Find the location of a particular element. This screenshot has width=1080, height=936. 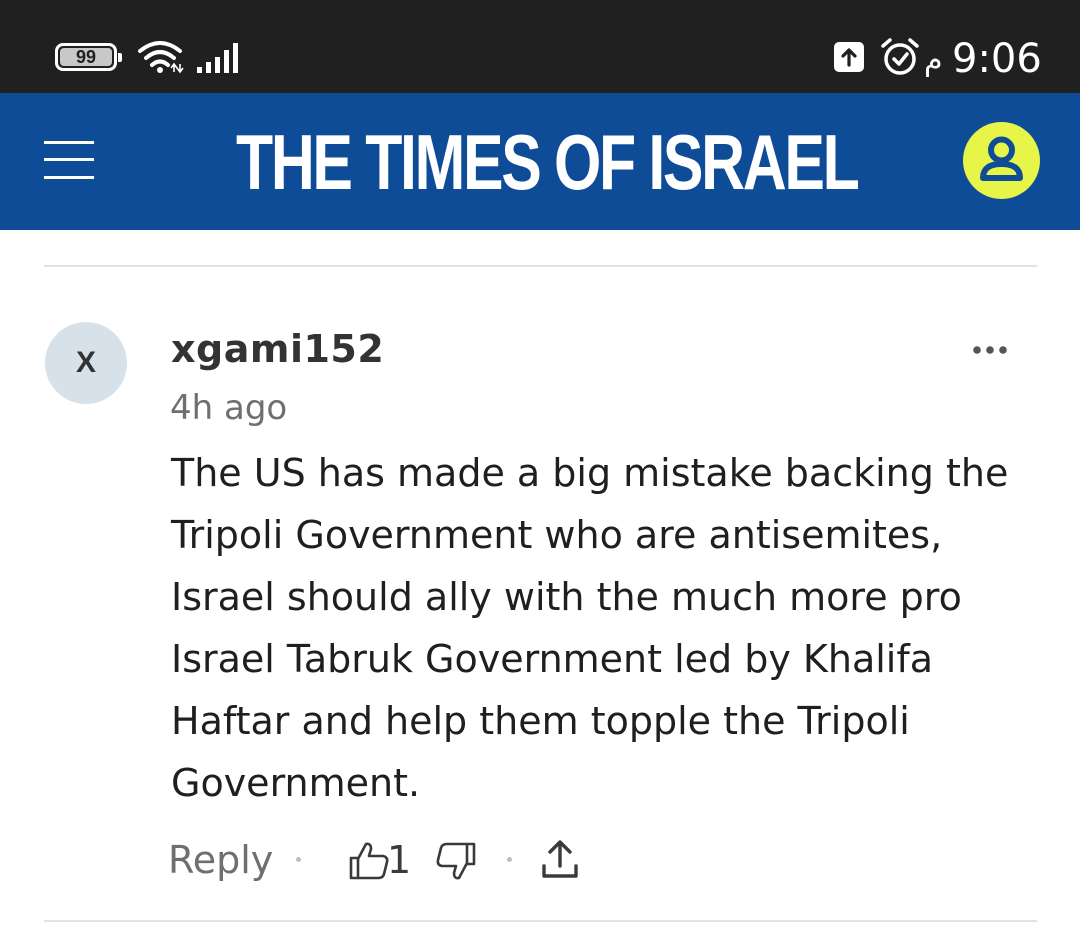

clock-period: م is located at coordinates (933, 60).